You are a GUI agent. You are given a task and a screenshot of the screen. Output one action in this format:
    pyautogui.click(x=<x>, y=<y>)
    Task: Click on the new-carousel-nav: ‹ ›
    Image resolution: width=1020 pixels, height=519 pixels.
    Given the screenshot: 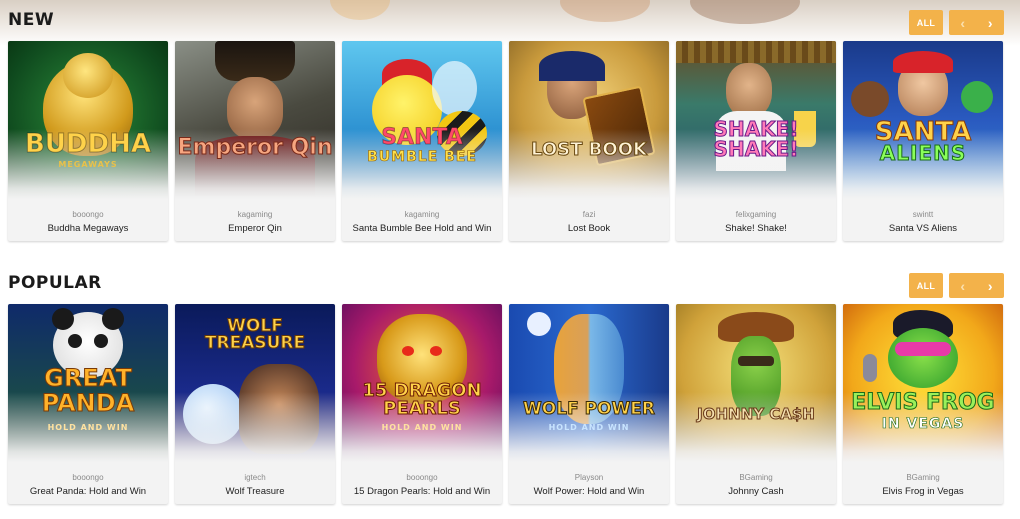 What is the action you would take?
    pyautogui.click(x=976, y=22)
    